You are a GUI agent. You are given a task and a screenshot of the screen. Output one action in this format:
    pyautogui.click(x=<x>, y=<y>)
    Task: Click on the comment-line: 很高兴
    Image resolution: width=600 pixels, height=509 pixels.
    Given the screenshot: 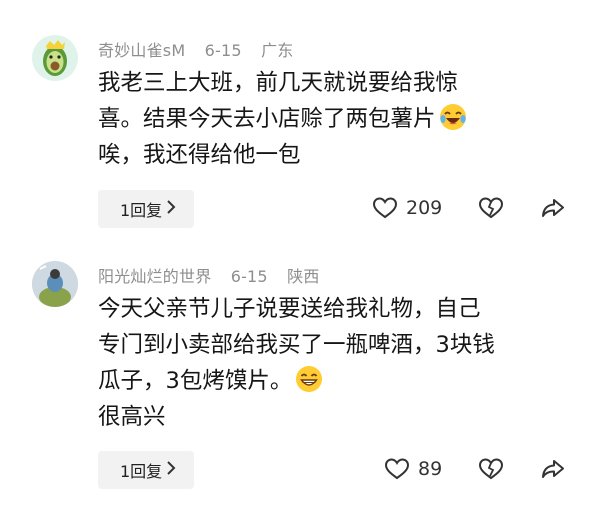 What is the action you would take?
    pyautogui.click(x=132, y=417)
    